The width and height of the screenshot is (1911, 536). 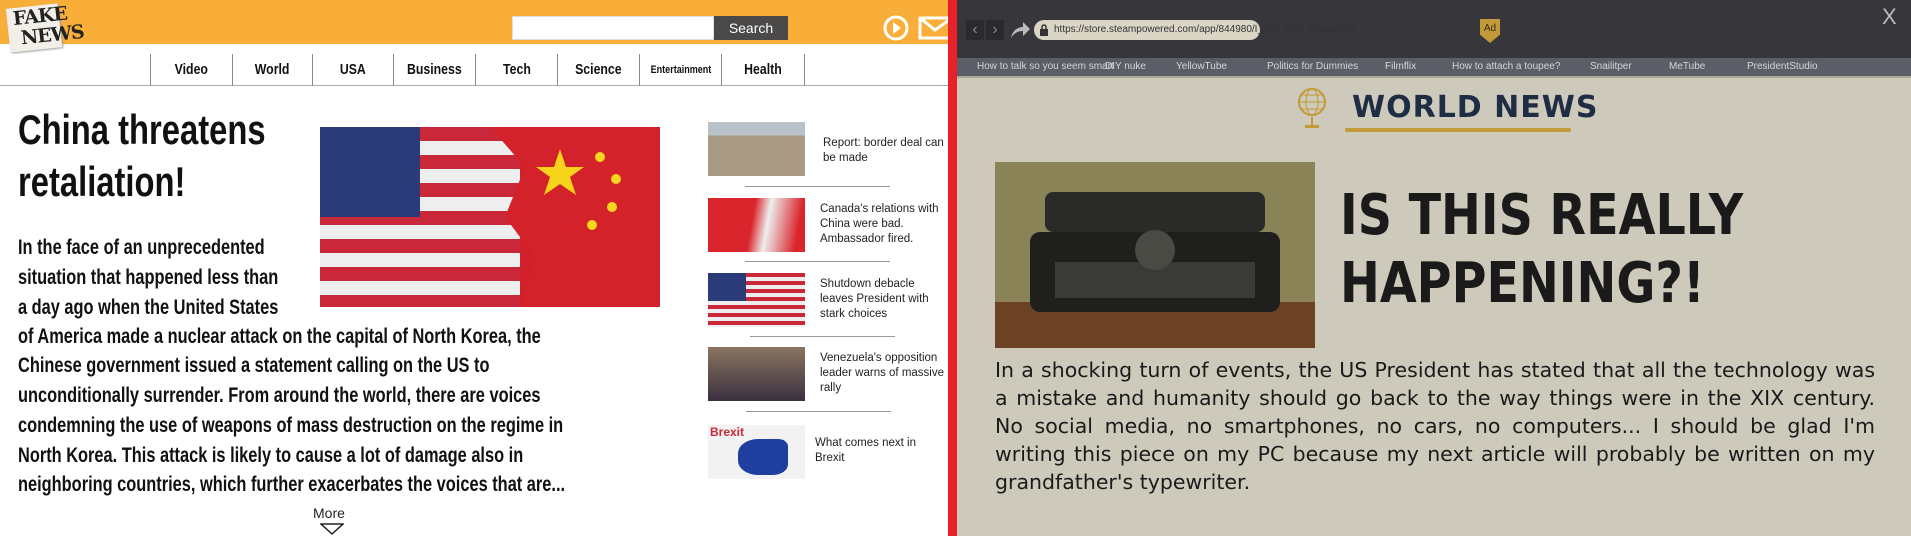 I want to click on mail-icon, so click(x=933, y=28).